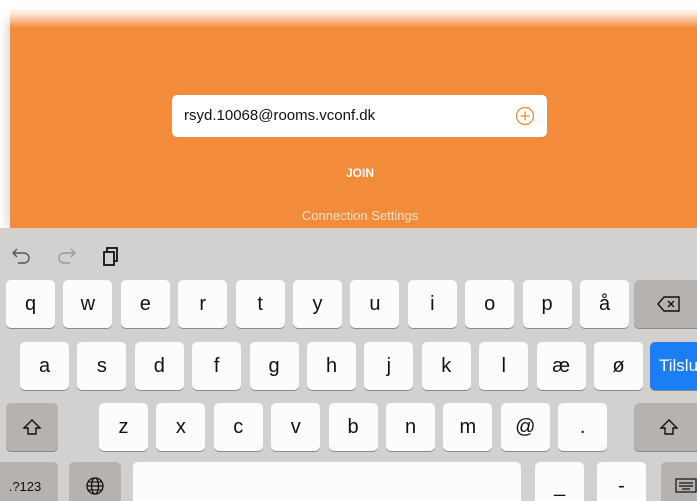 The width and height of the screenshot is (697, 501). Describe the element at coordinates (432, 304) in the screenshot. I see `key-i: i` at that location.